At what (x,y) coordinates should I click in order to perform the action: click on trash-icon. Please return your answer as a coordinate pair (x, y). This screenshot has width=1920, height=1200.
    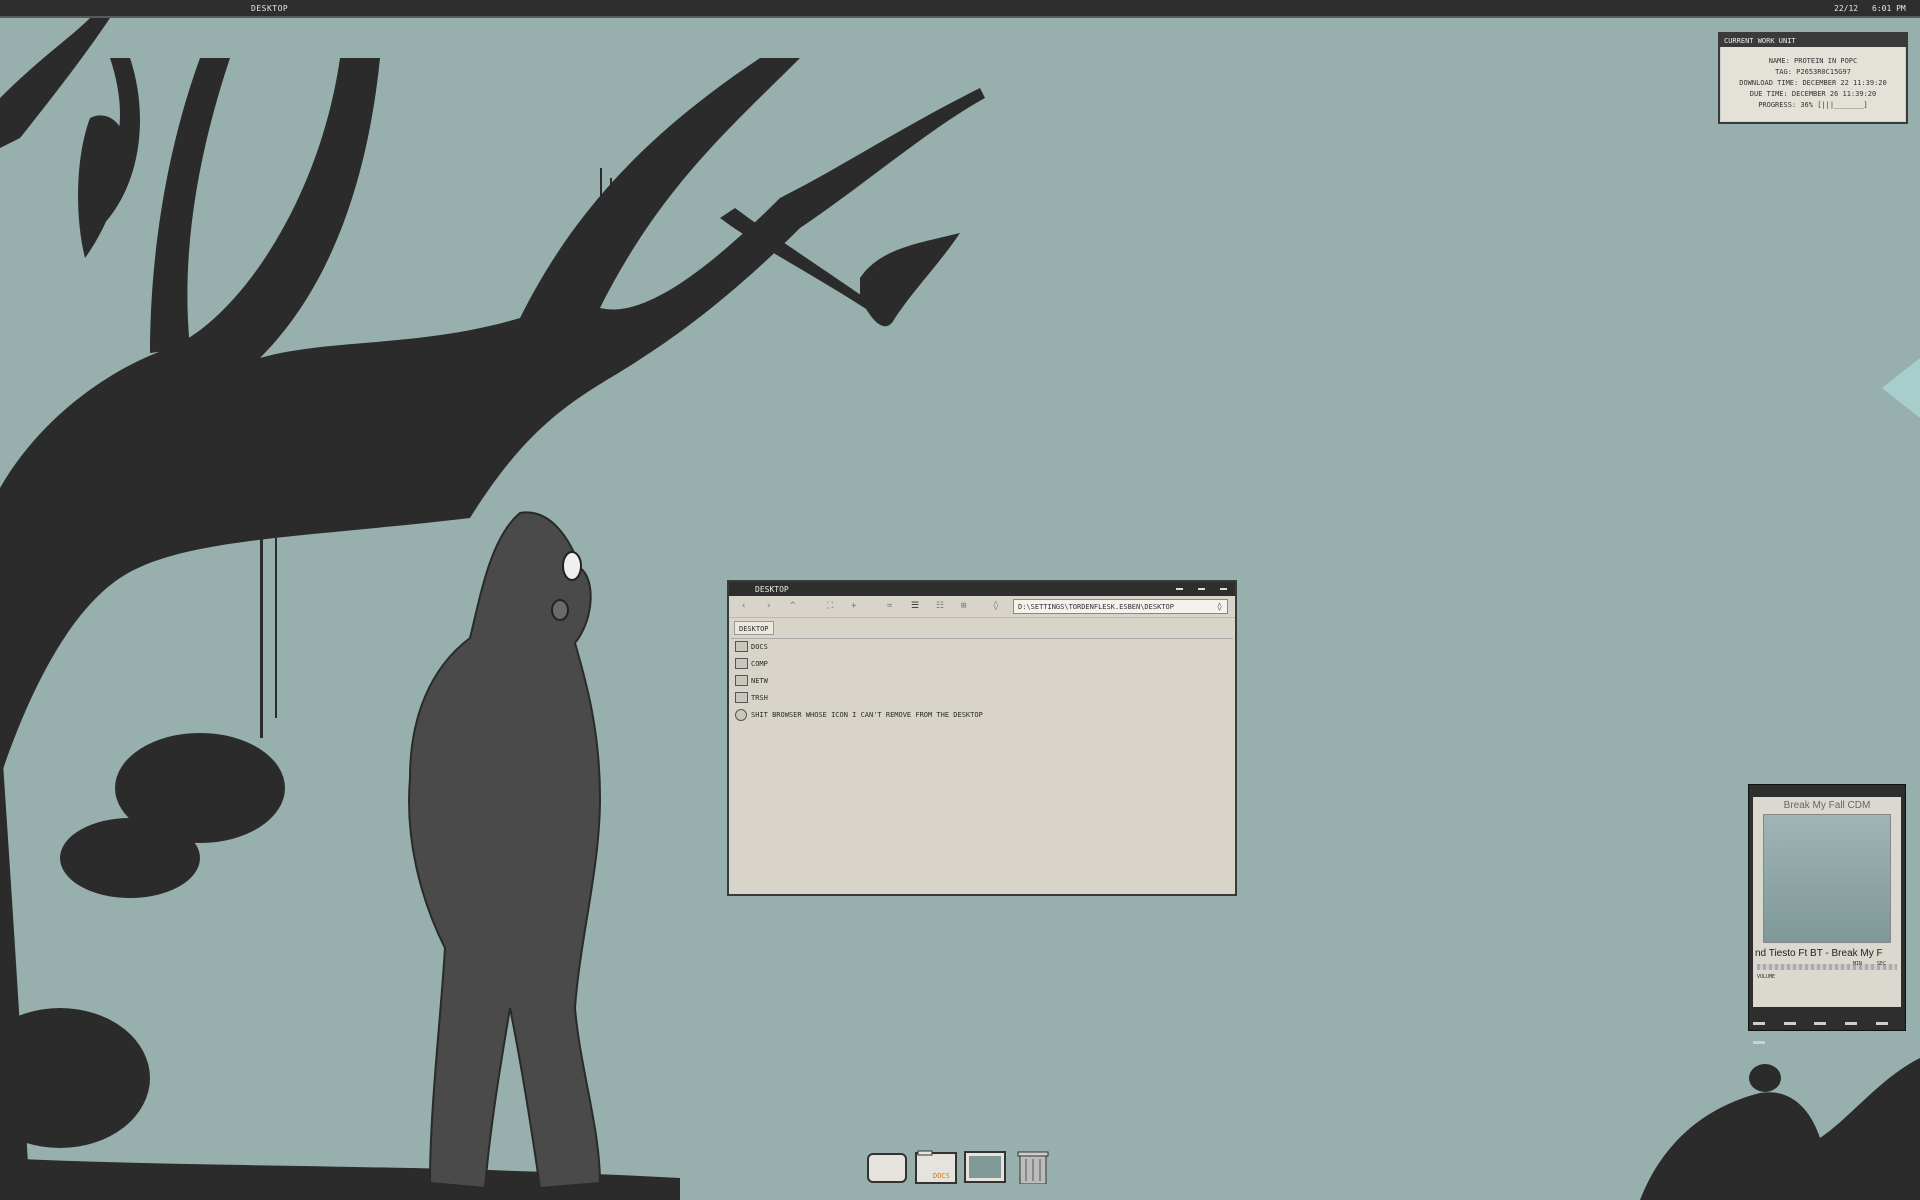
    Looking at the image, I should click on (741, 697).